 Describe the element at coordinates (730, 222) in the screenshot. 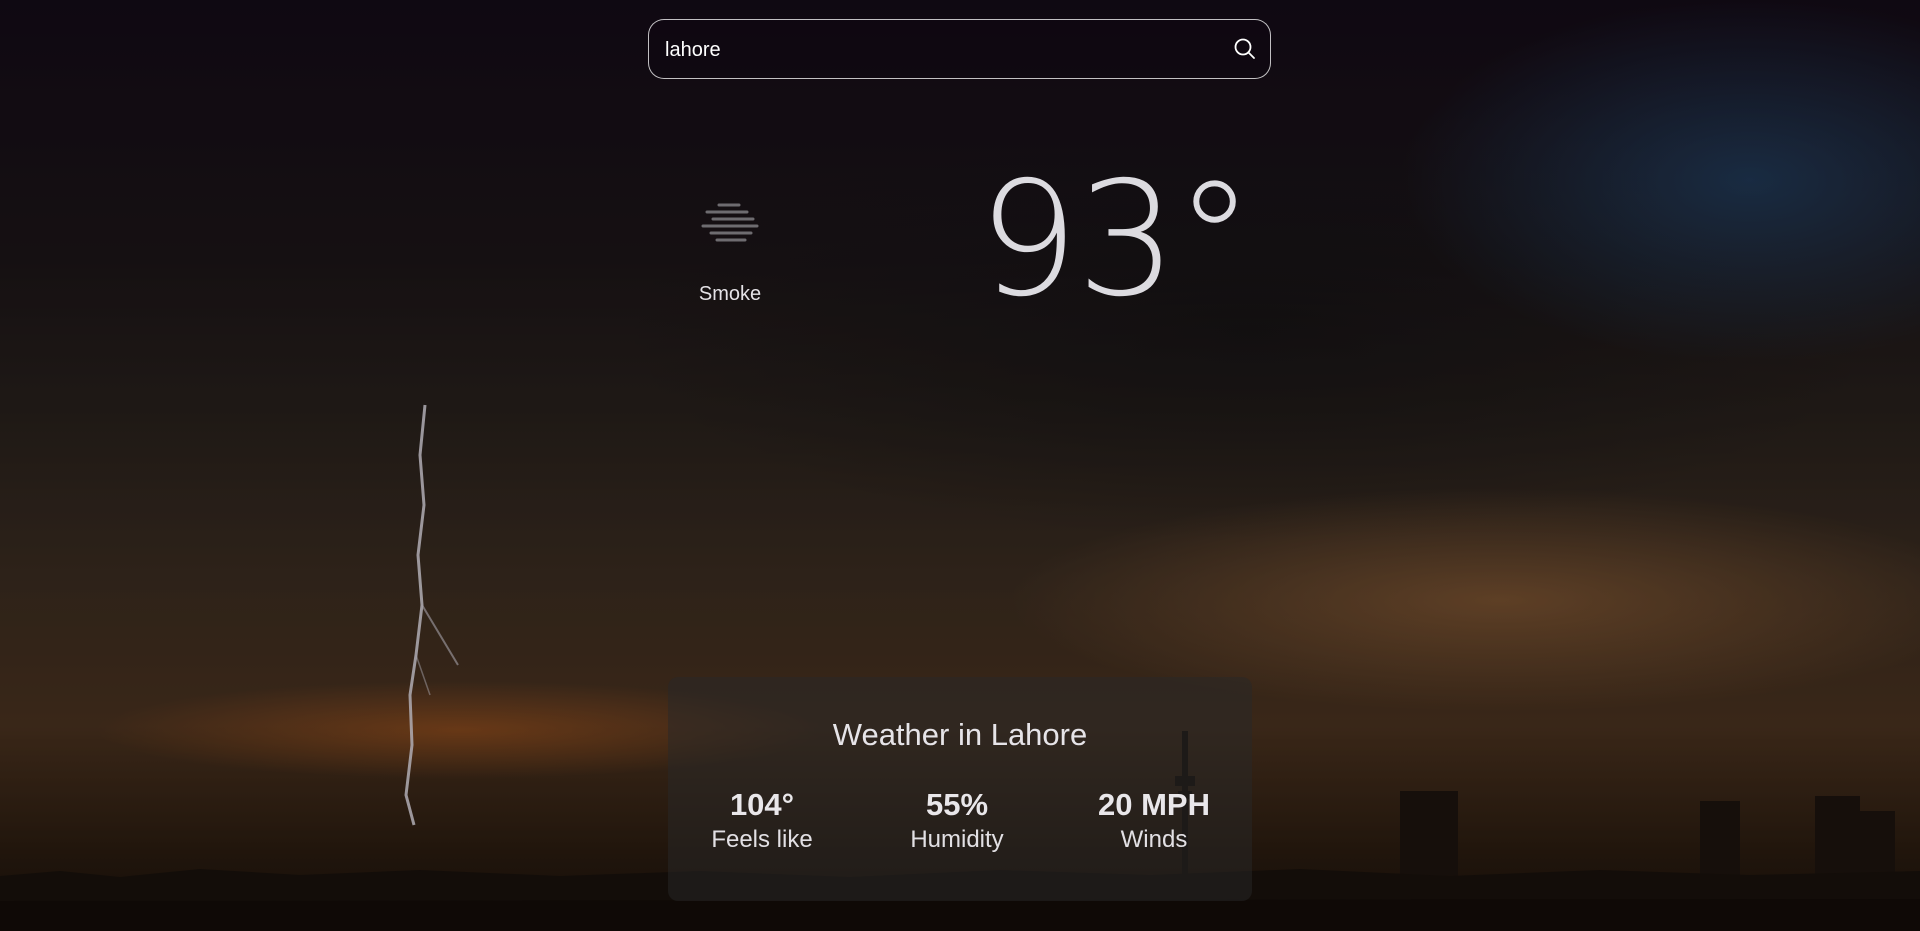

I see `smoke-icon` at that location.